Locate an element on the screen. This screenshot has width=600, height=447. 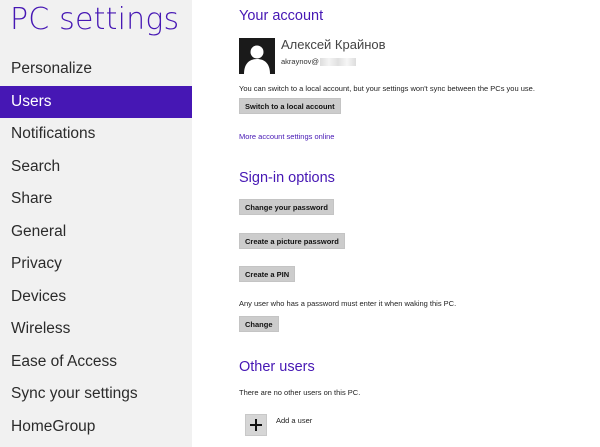
user-email-text: akraynov@ is located at coordinates (300, 61).